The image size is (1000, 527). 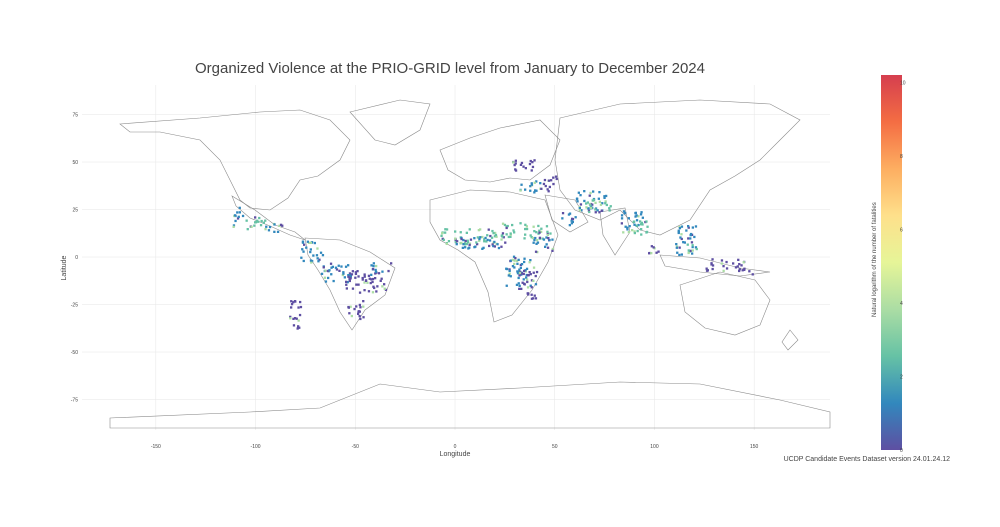 I want to click on legend-tick-label: 4, so click(x=901, y=304).